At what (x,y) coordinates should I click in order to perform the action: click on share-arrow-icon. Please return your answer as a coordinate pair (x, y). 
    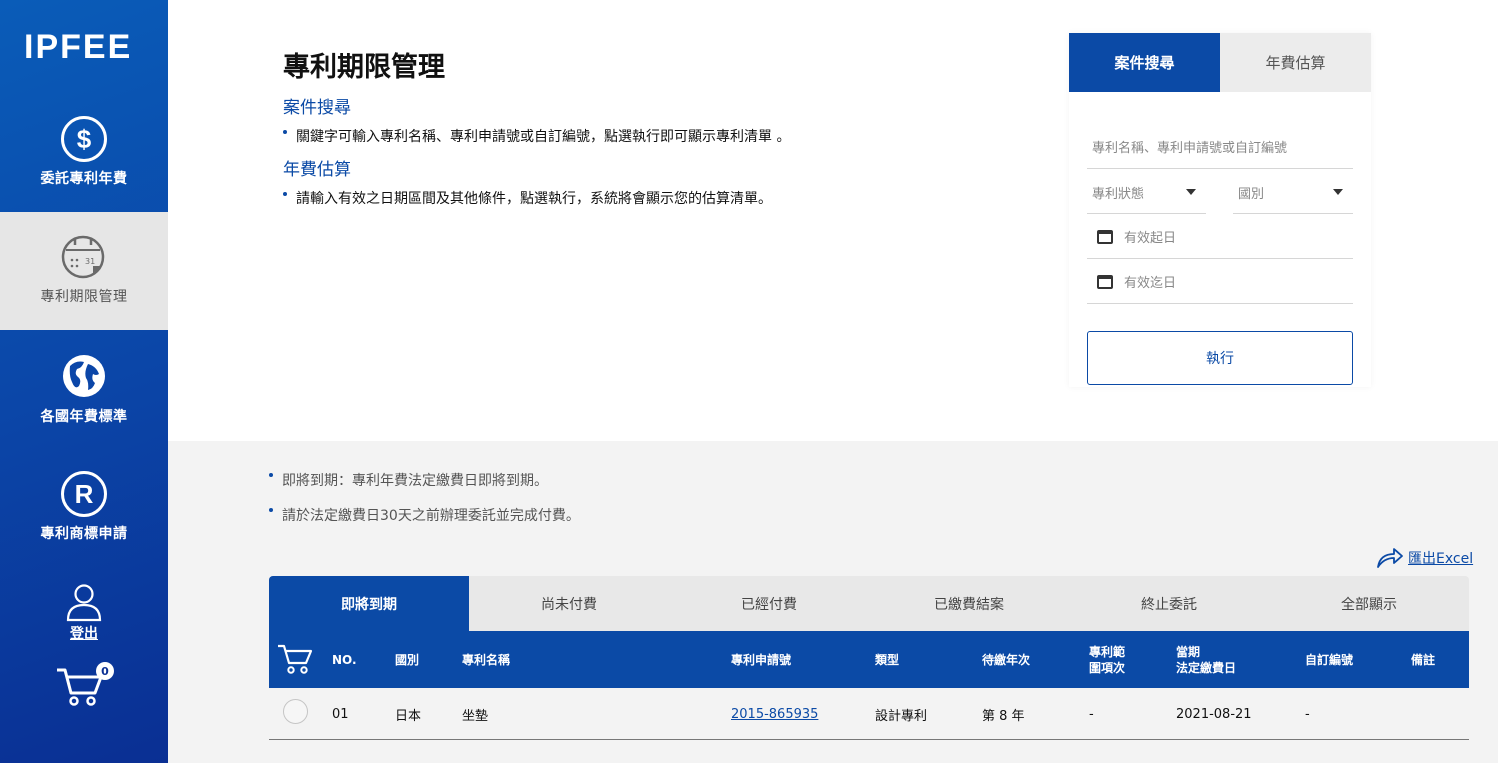
    Looking at the image, I should click on (1390, 558).